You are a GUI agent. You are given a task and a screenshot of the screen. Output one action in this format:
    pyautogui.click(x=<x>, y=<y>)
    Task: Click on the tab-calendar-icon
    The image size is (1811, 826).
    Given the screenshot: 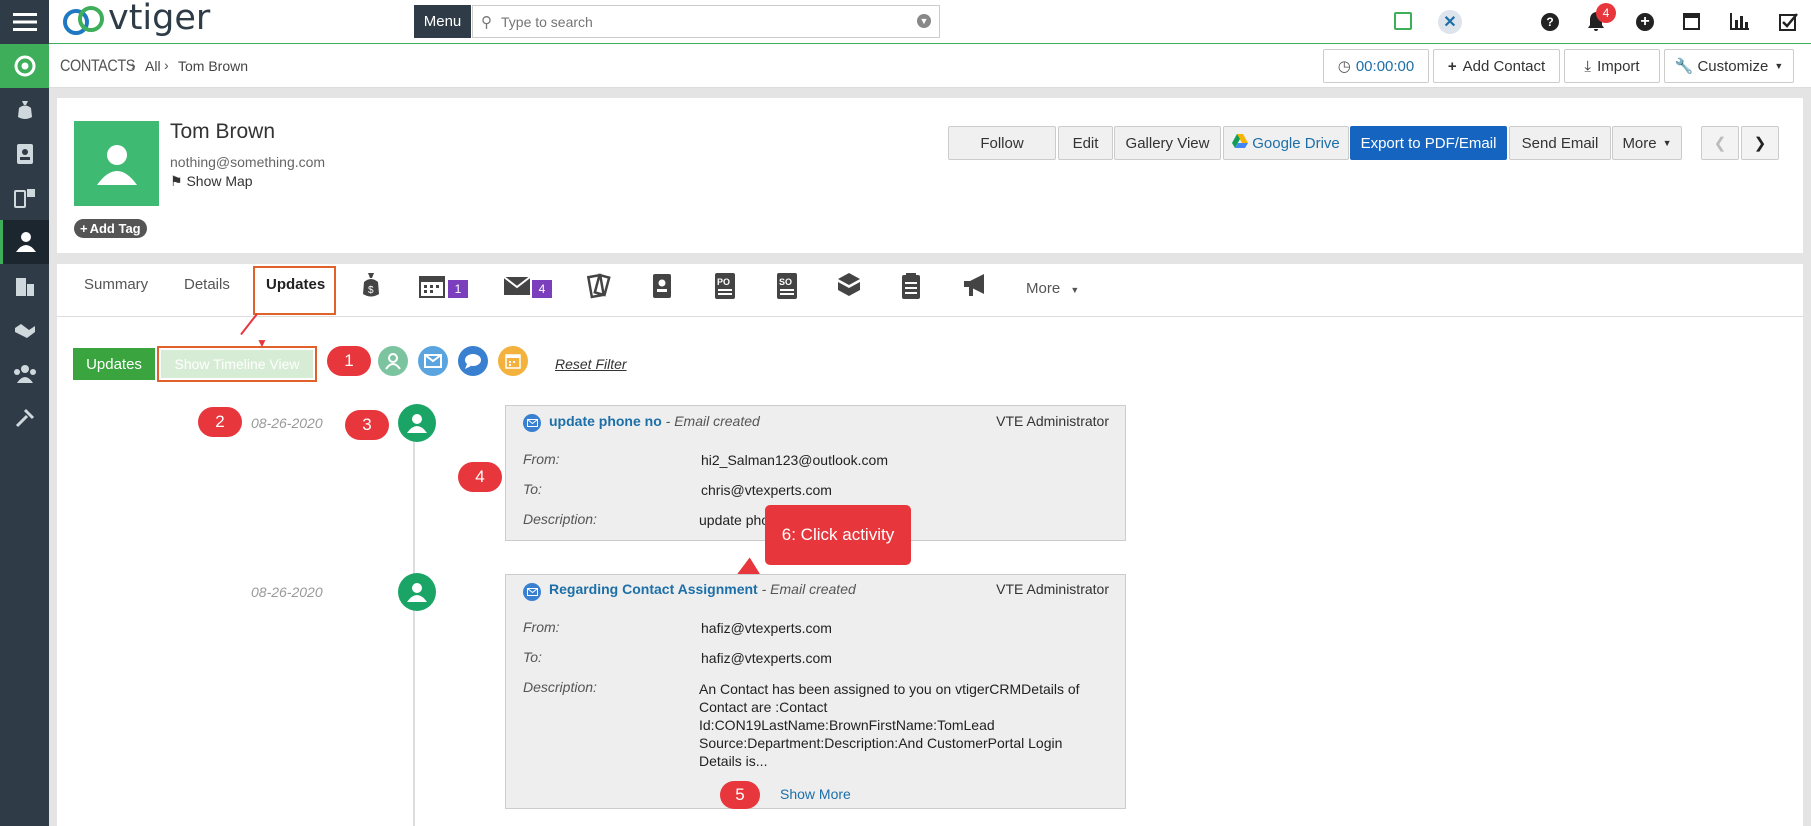 What is the action you would take?
    pyautogui.click(x=432, y=288)
    